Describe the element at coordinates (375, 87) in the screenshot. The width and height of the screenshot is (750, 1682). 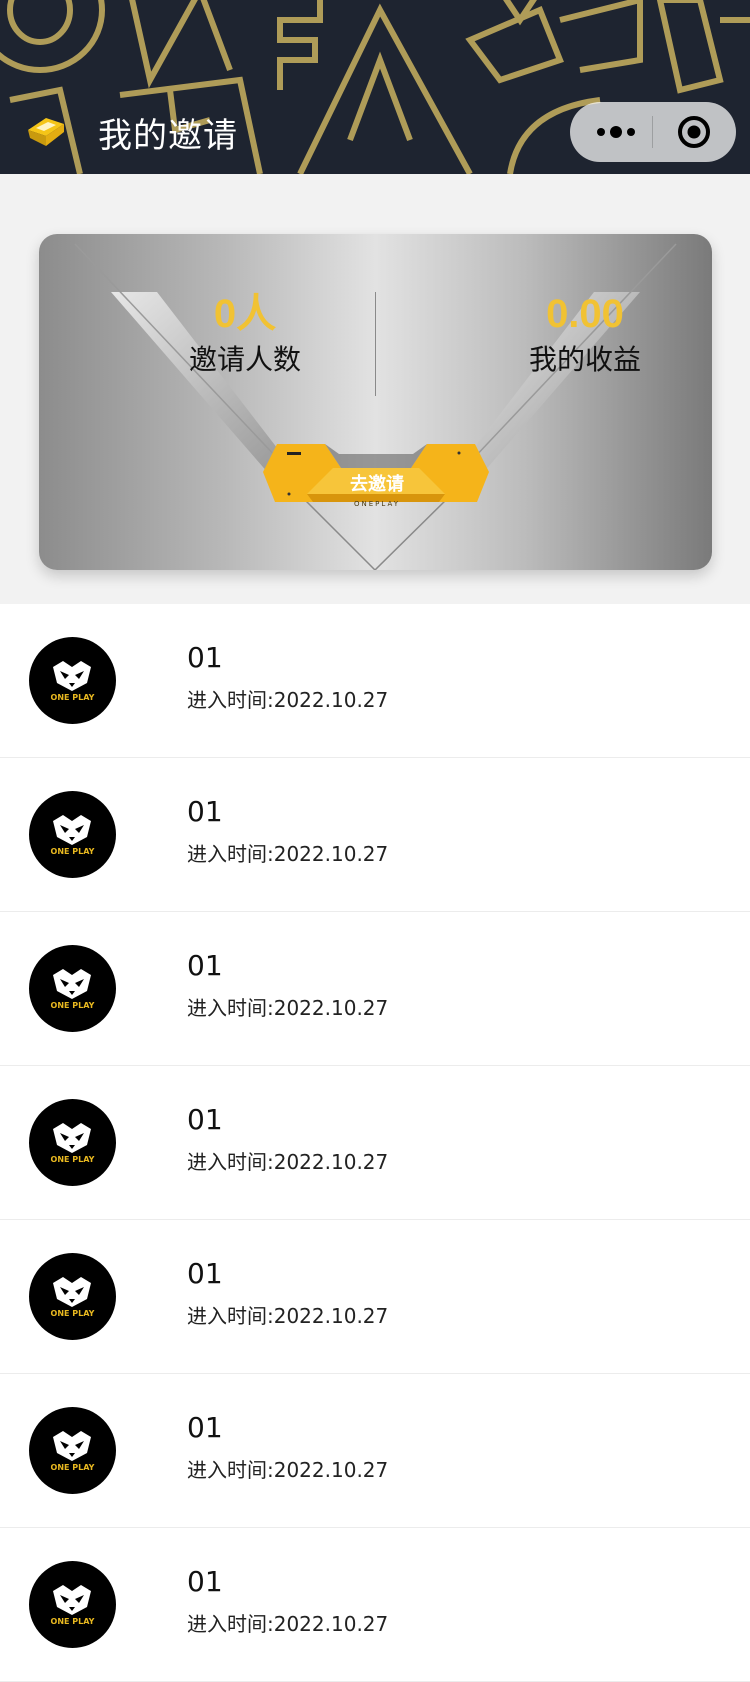
I see `nav-bar: 我的邀请` at that location.